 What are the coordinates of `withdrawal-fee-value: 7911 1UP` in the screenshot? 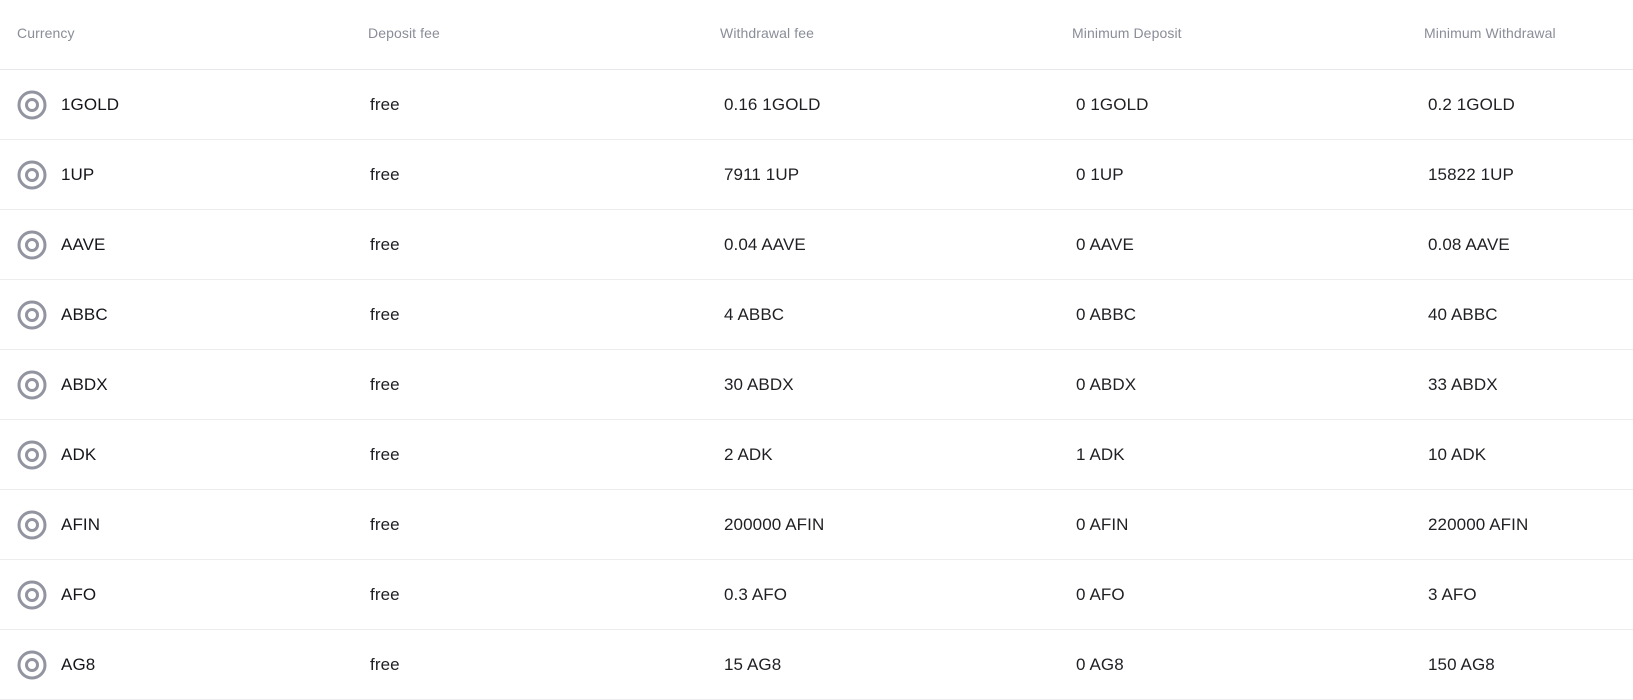 It's located at (762, 174).